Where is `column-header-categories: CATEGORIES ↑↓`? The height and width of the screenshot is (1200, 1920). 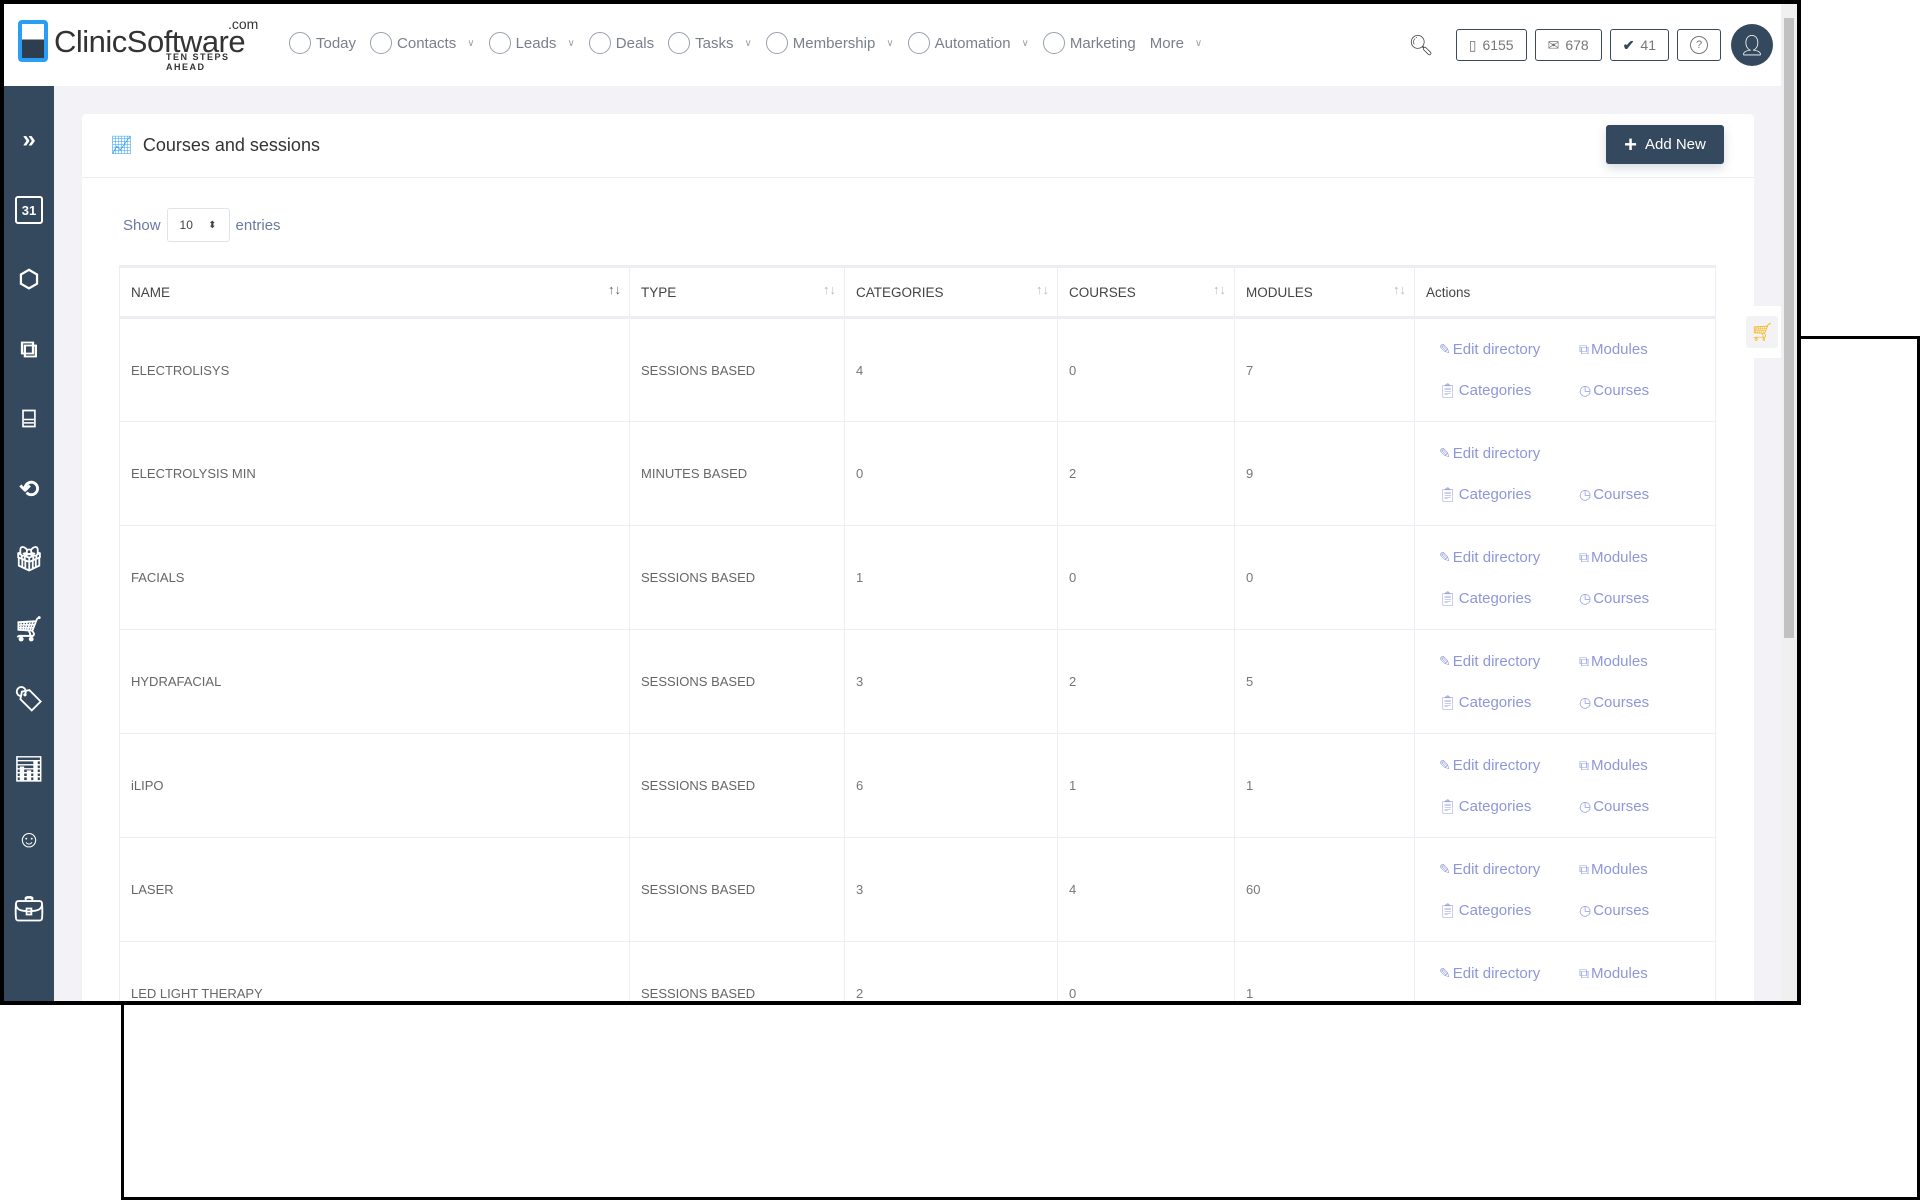
column-header-categories: CATEGORIES ↑↓ is located at coordinates (951, 292).